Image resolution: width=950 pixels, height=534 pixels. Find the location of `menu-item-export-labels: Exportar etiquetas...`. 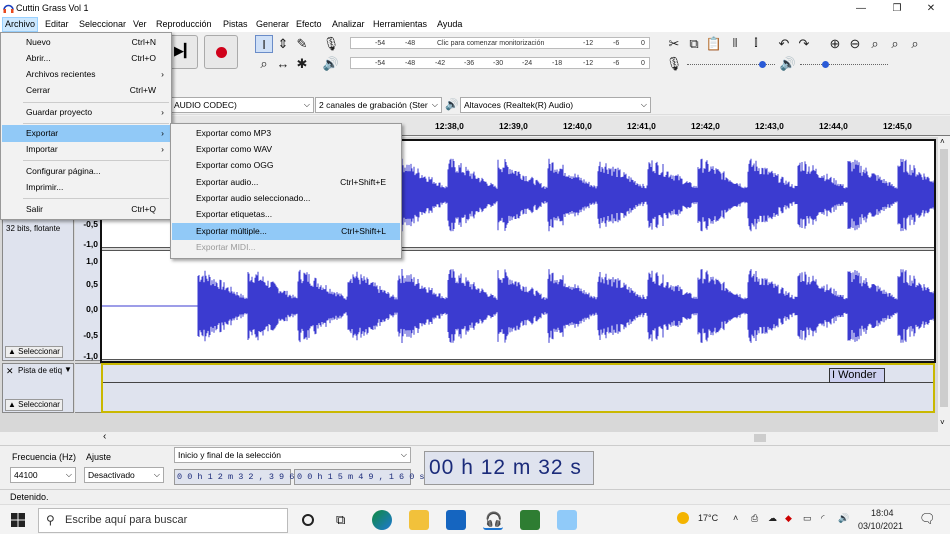

menu-item-export-labels: Exportar etiquetas... is located at coordinates (286, 214).